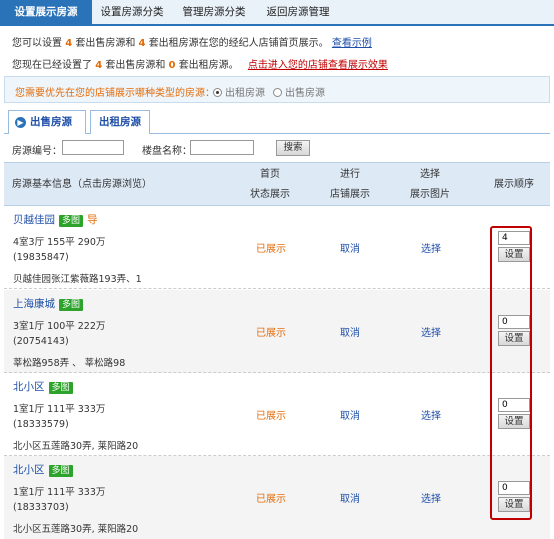 The height and width of the screenshot is (539, 554). I want to click on listing-id-label: 房源编号：, so click(37, 151).